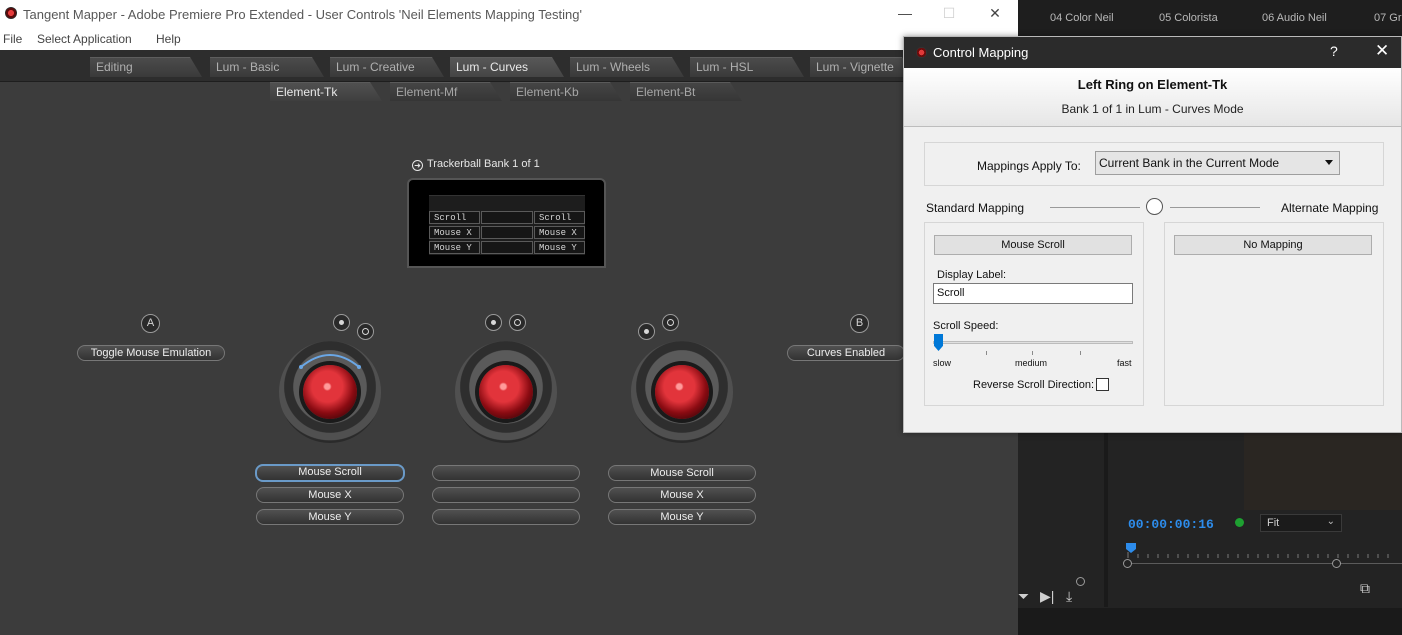 This screenshot has height=635, width=1402. I want to click on tab-element-tk: Element-Tk, so click(326, 91).